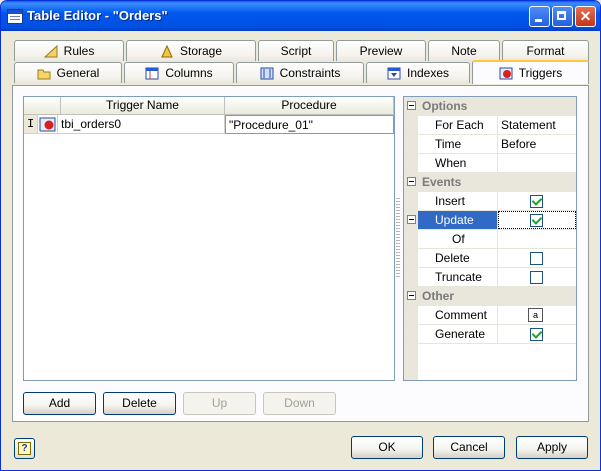 Image resolution: width=601 pixels, height=471 pixels. I want to click on help-button: ?, so click(24, 448).